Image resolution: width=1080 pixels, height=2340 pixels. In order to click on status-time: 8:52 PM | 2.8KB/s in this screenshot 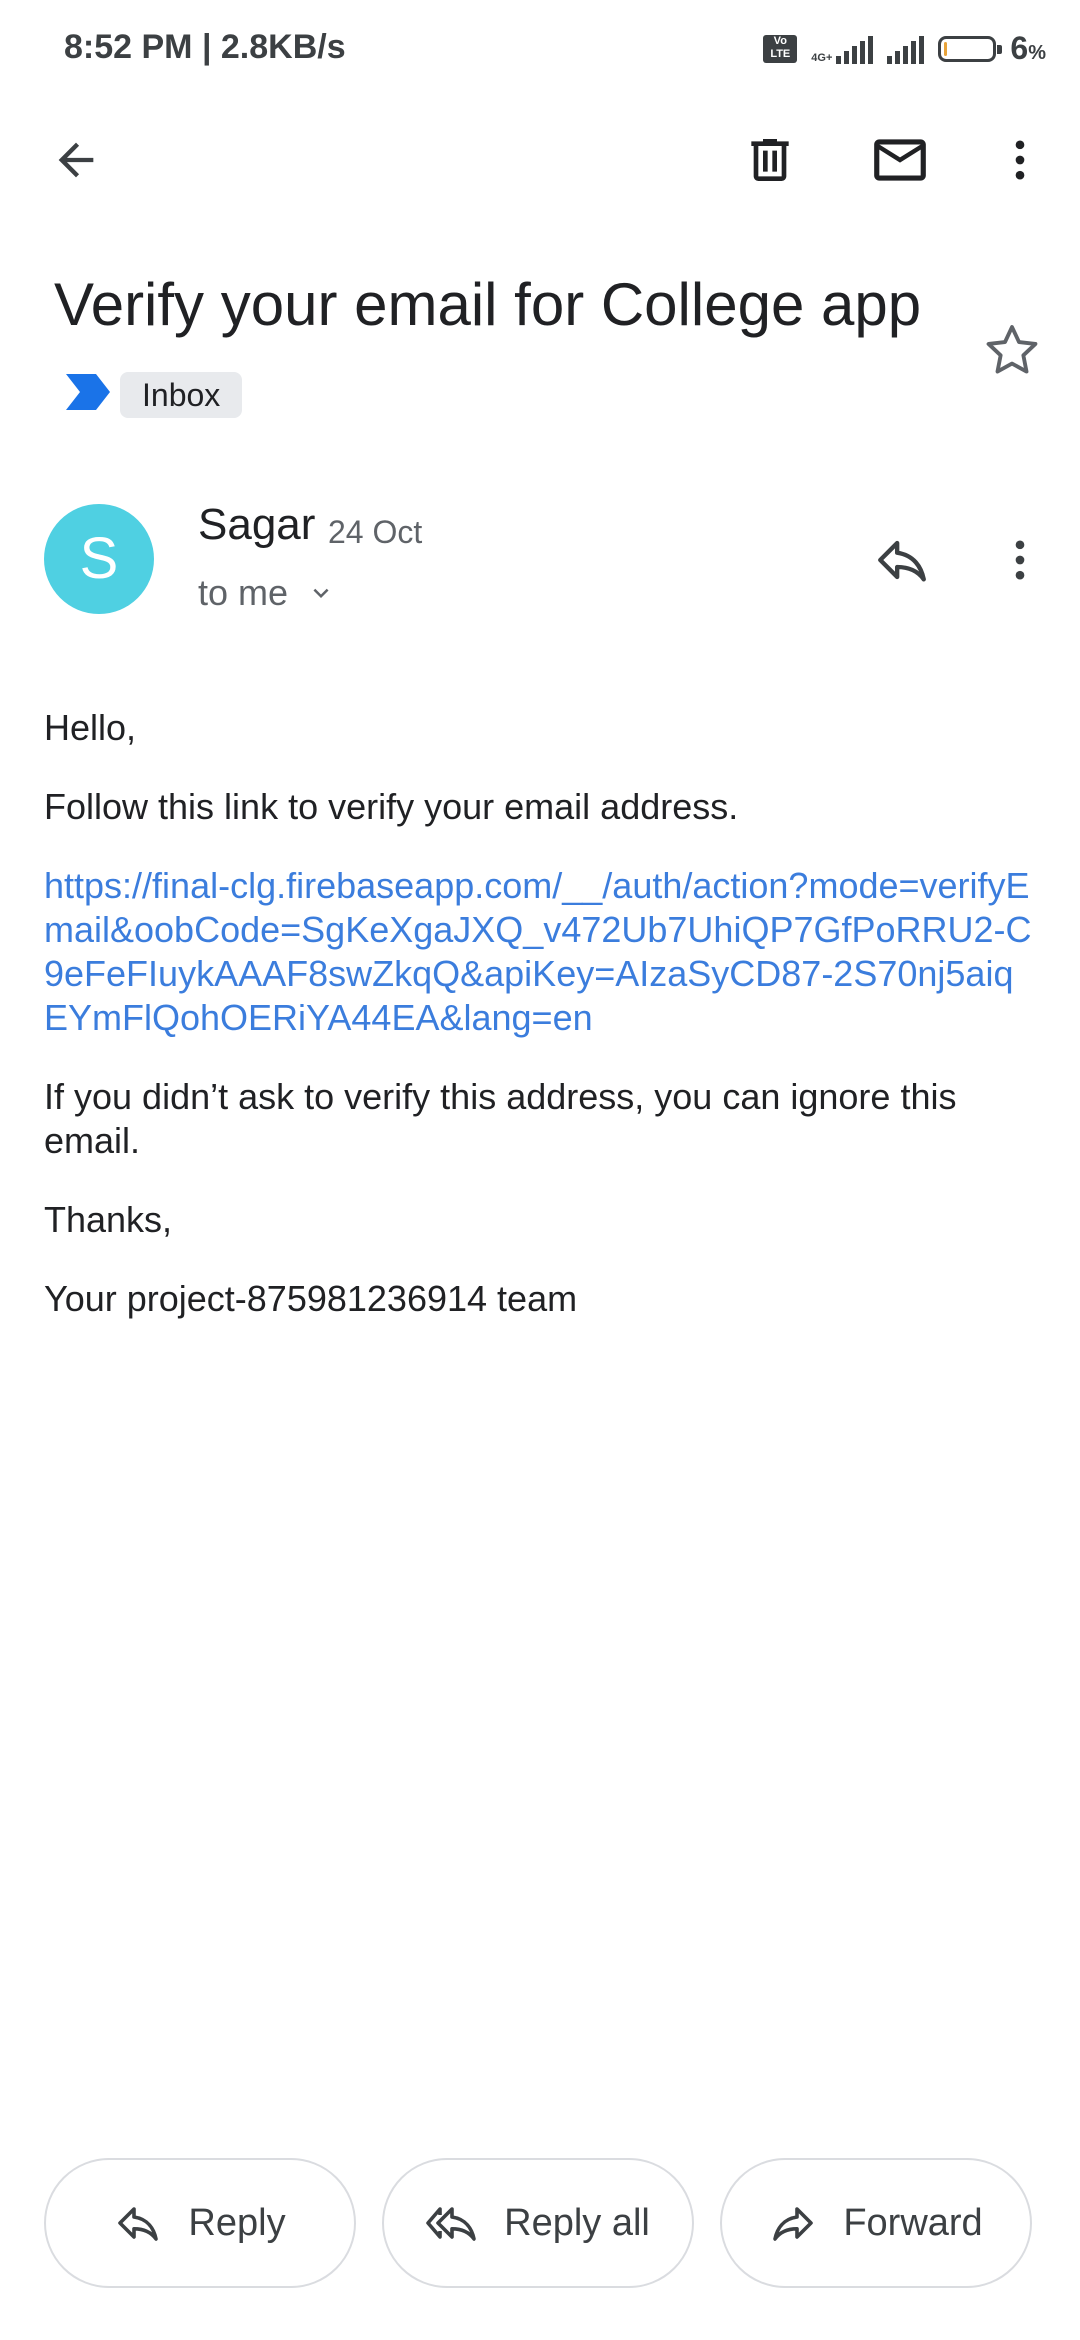, I will do `click(205, 47)`.